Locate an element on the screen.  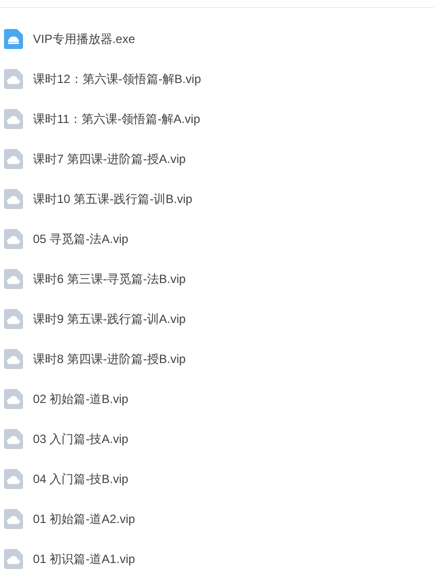
file-name: 课时6 第三课-寻觅篇-法B.vip is located at coordinates (109, 279).